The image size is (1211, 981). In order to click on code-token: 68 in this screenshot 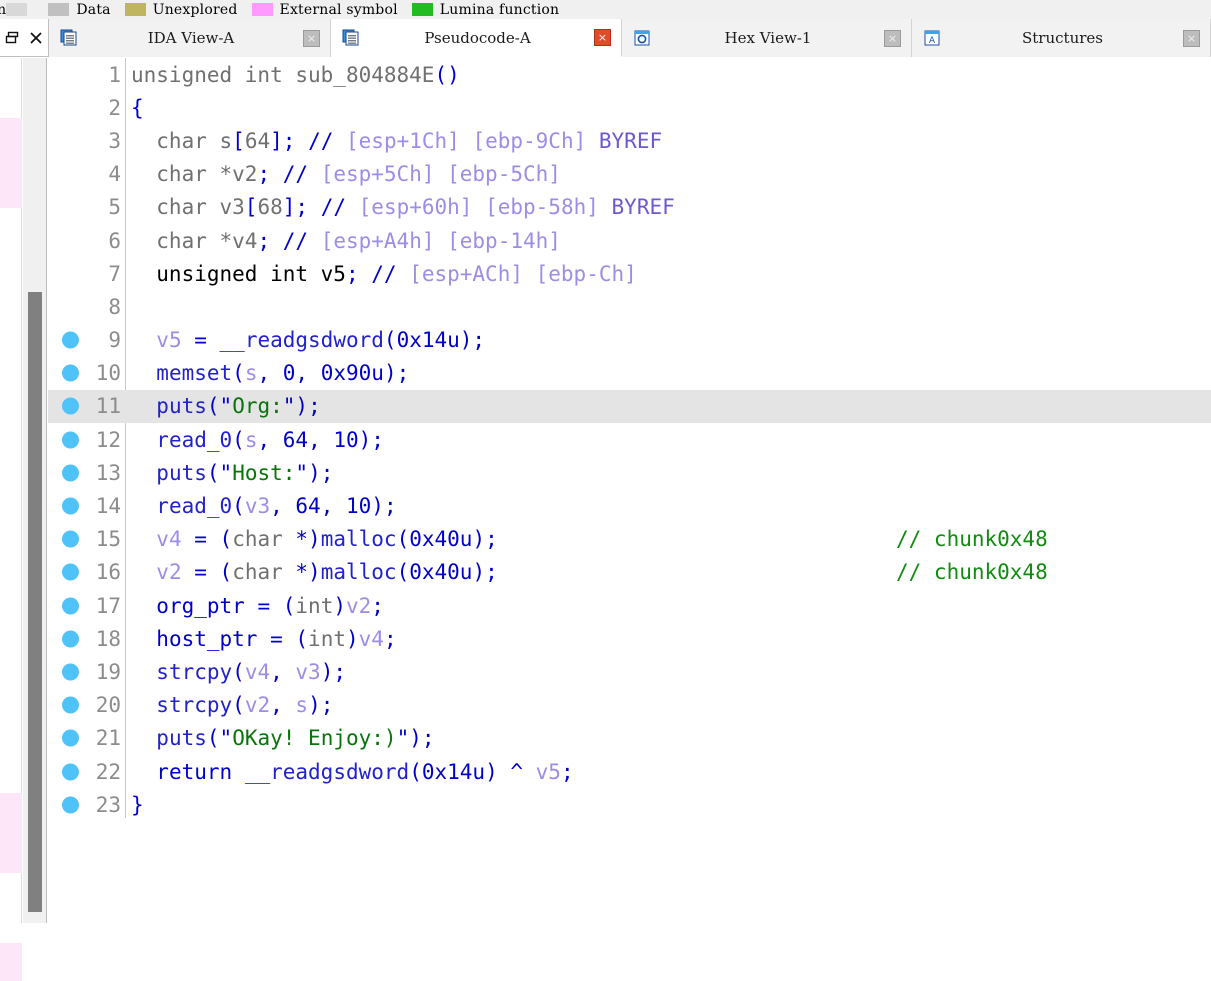, I will do `click(270, 207)`.